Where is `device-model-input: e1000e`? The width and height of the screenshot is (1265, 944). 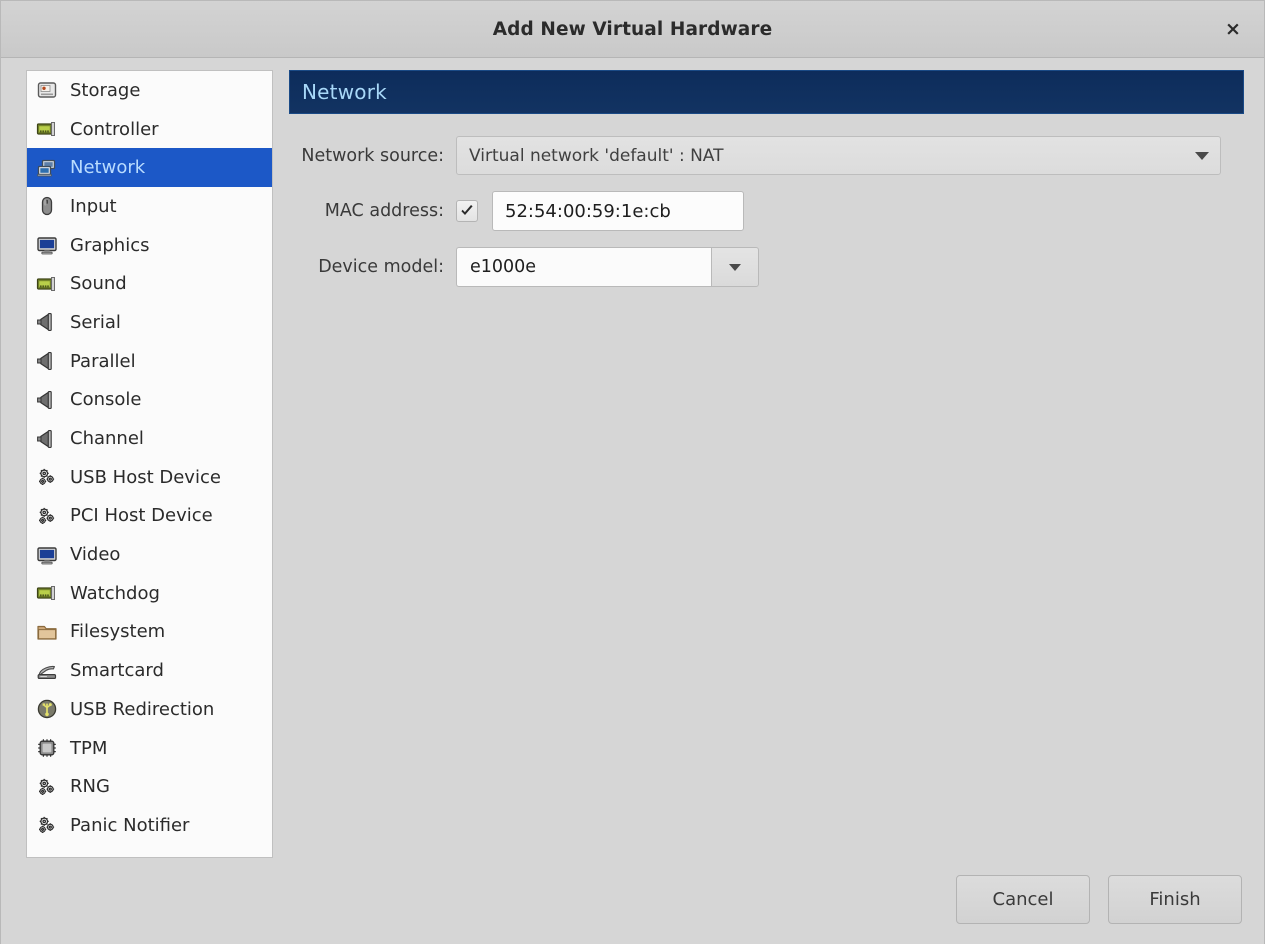 device-model-input: e1000e is located at coordinates (583, 267).